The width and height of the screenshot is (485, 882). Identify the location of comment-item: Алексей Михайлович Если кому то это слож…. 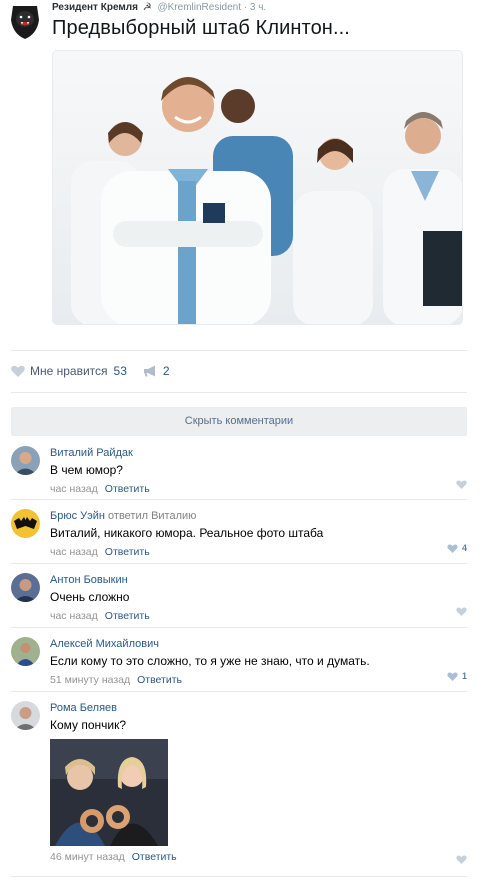
(239, 663).